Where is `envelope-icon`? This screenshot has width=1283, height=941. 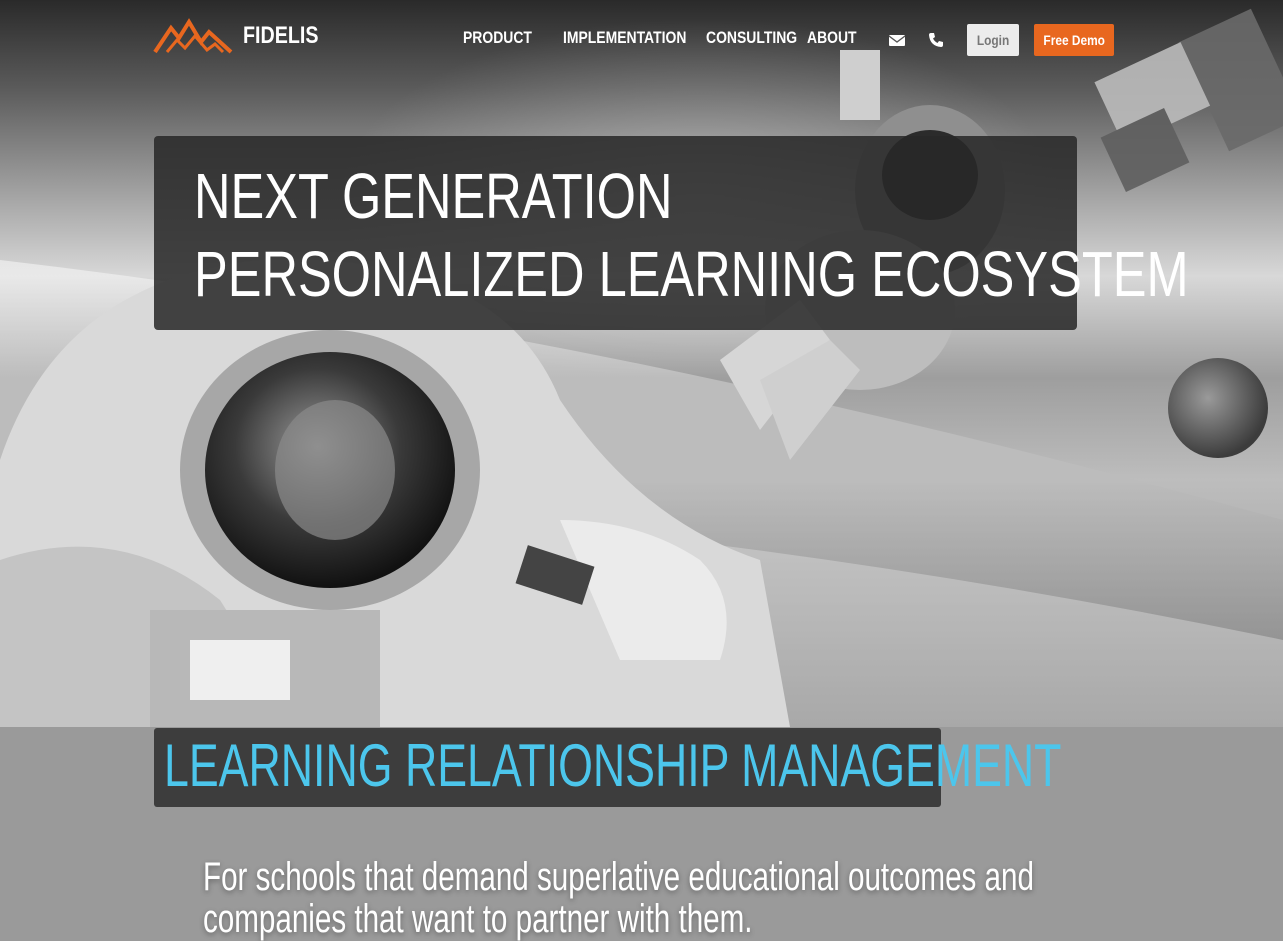
envelope-icon is located at coordinates (897, 40).